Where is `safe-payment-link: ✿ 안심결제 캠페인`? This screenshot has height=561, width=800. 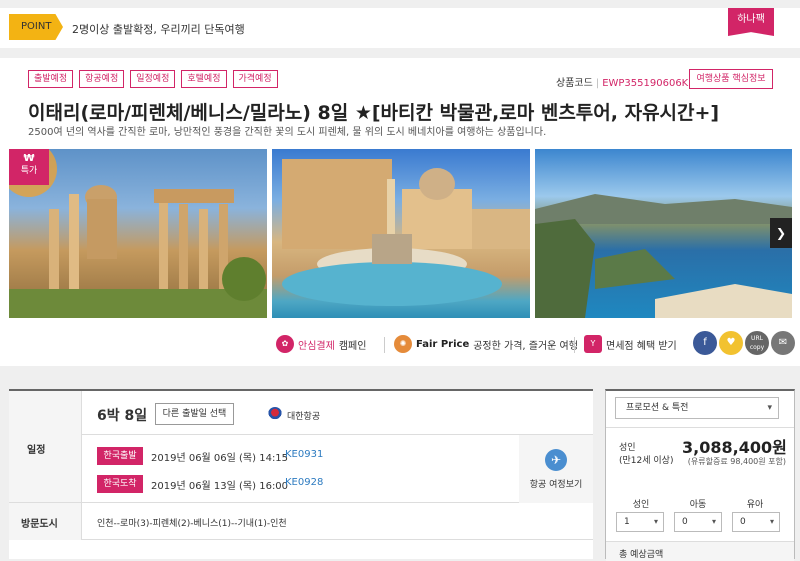 safe-payment-link: ✿ 안심결제 캠페인 is located at coordinates (321, 344).